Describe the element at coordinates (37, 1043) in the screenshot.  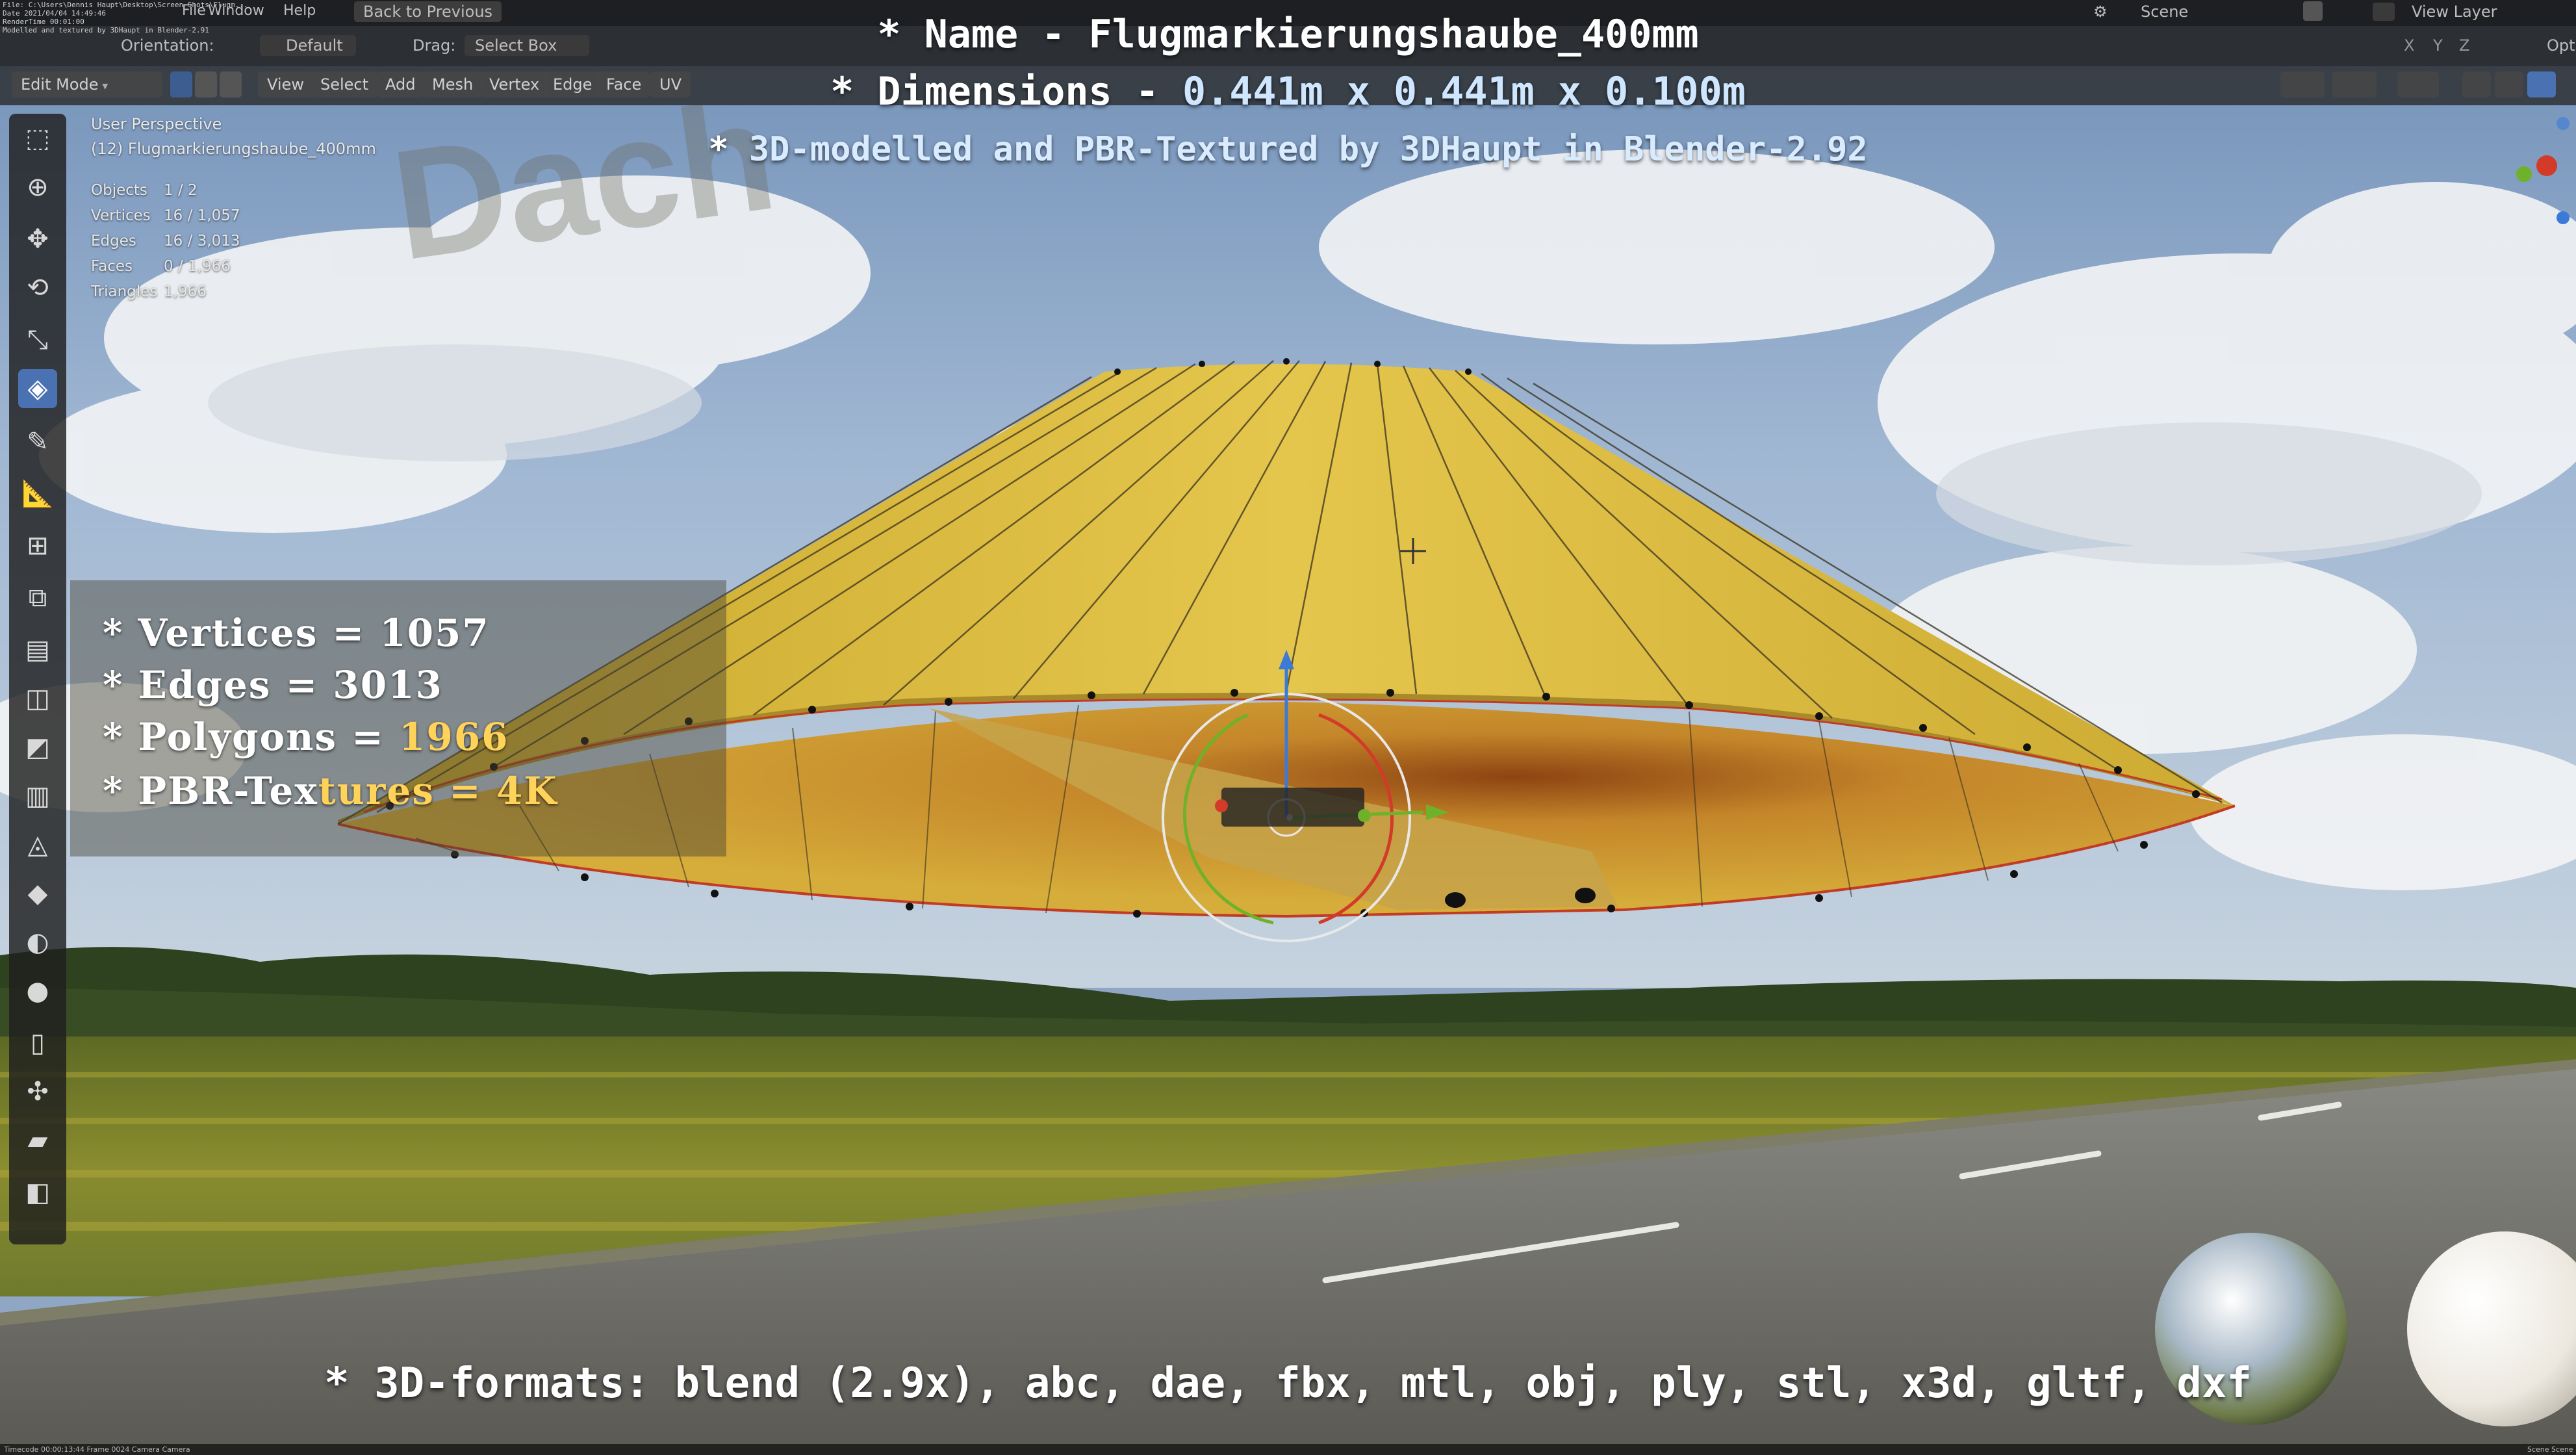
I see `edge-slide-icon: ▯` at that location.